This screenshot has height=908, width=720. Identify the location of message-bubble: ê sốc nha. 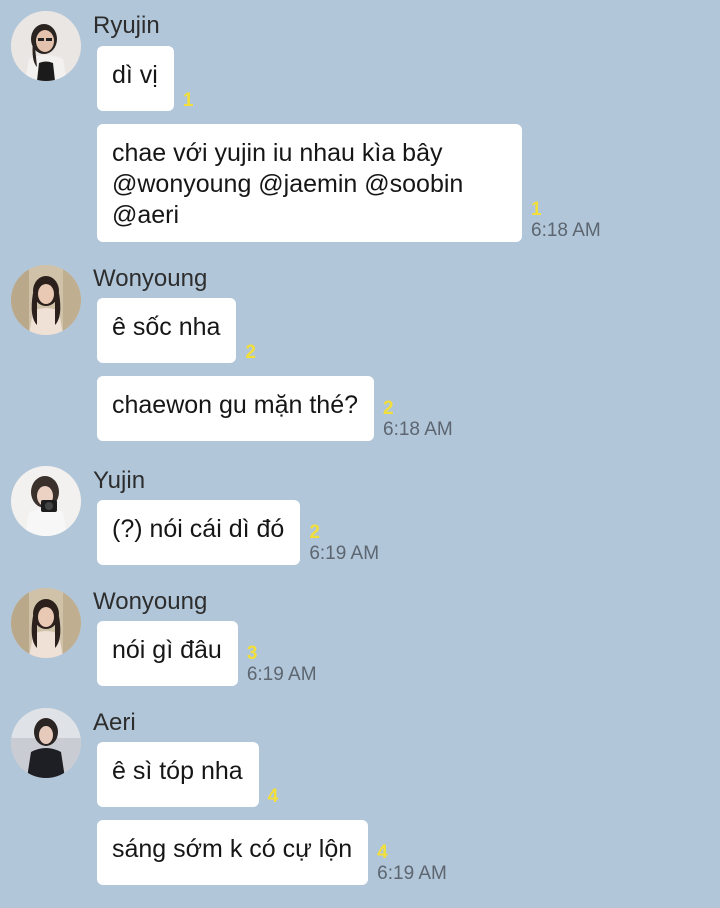
(167, 330).